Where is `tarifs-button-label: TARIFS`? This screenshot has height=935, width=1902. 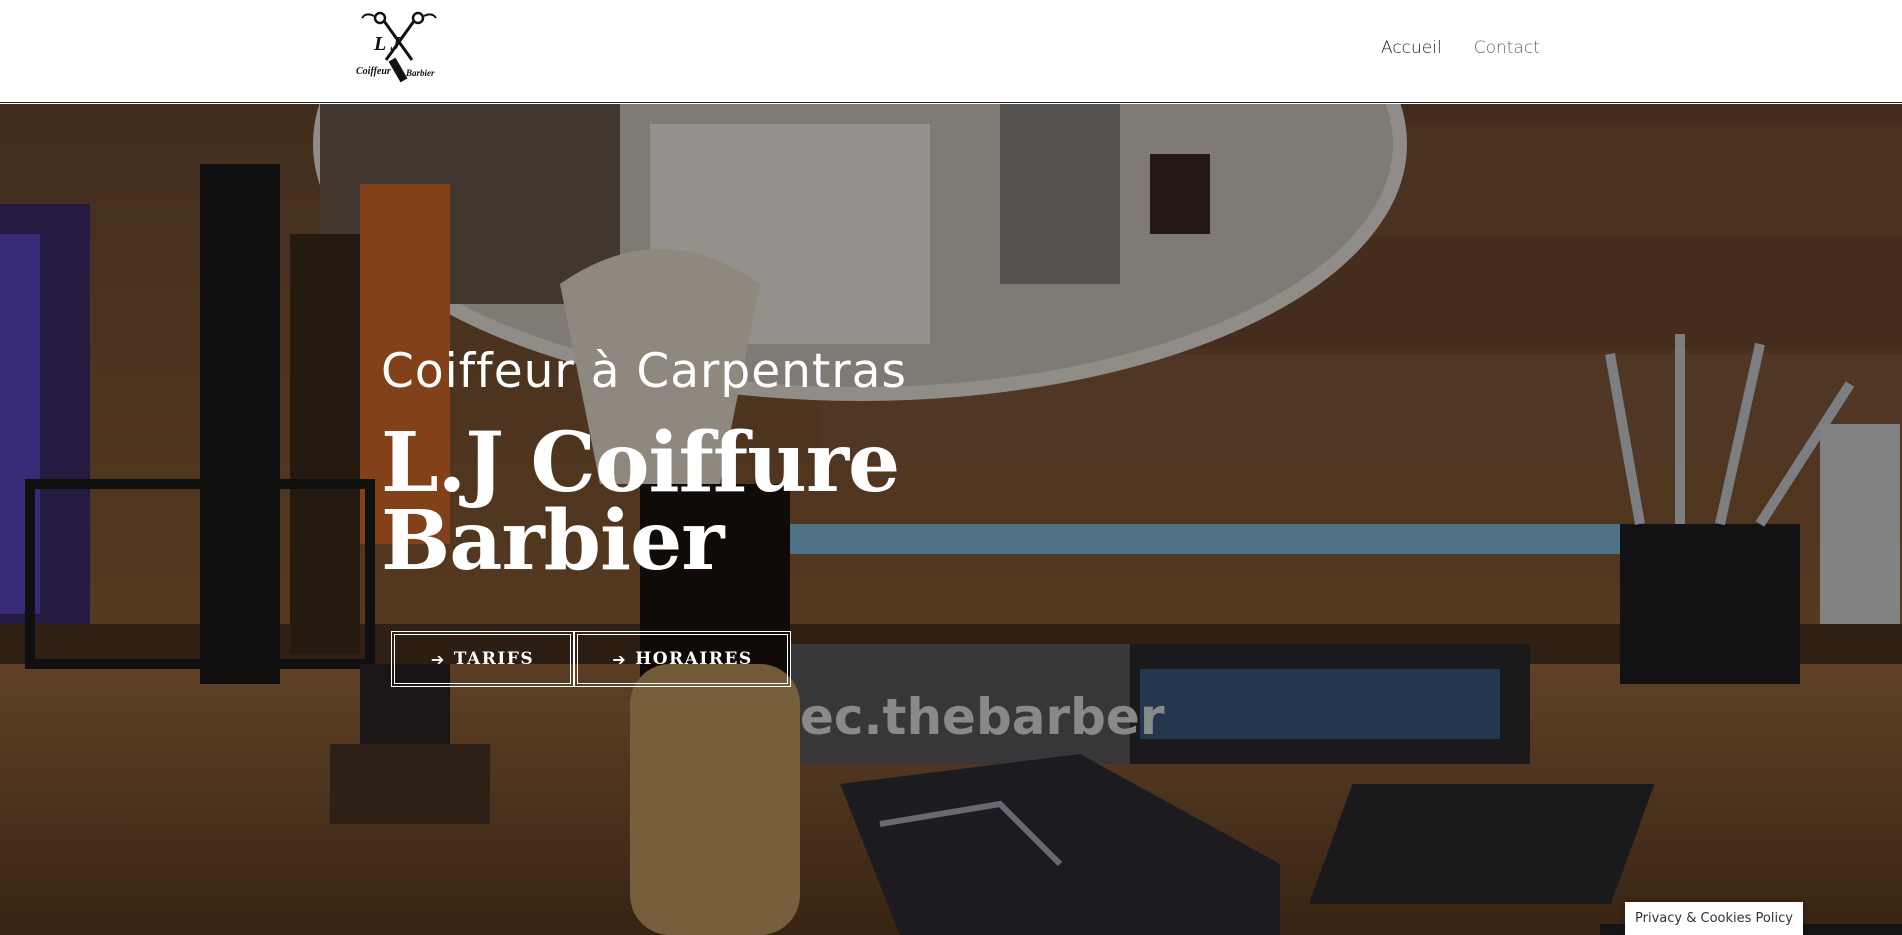 tarifs-button-label: TARIFS is located at coordinates (494, 659).